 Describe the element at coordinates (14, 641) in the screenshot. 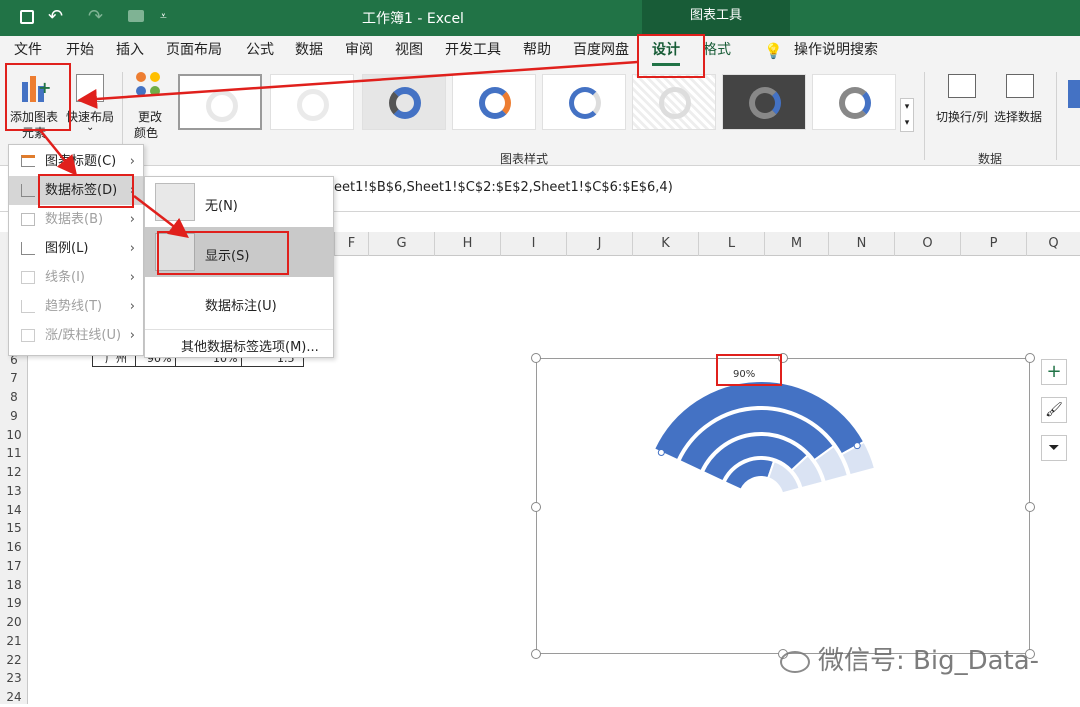

I see `row-header: 21` at that location.